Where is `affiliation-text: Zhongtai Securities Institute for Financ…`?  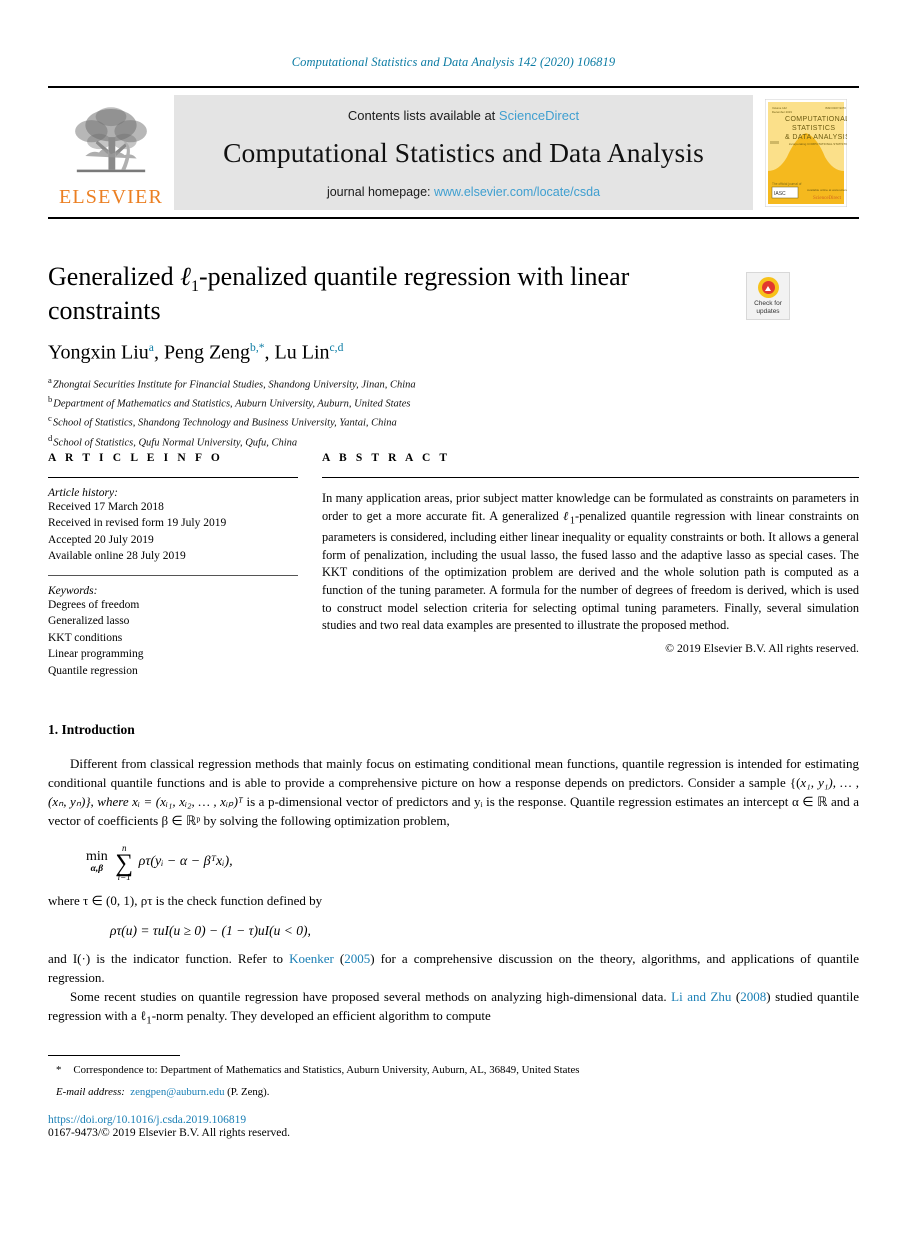 affiliation-text: Zhongtai Securities Institute for Financ… is located at coordinates (234, 385).